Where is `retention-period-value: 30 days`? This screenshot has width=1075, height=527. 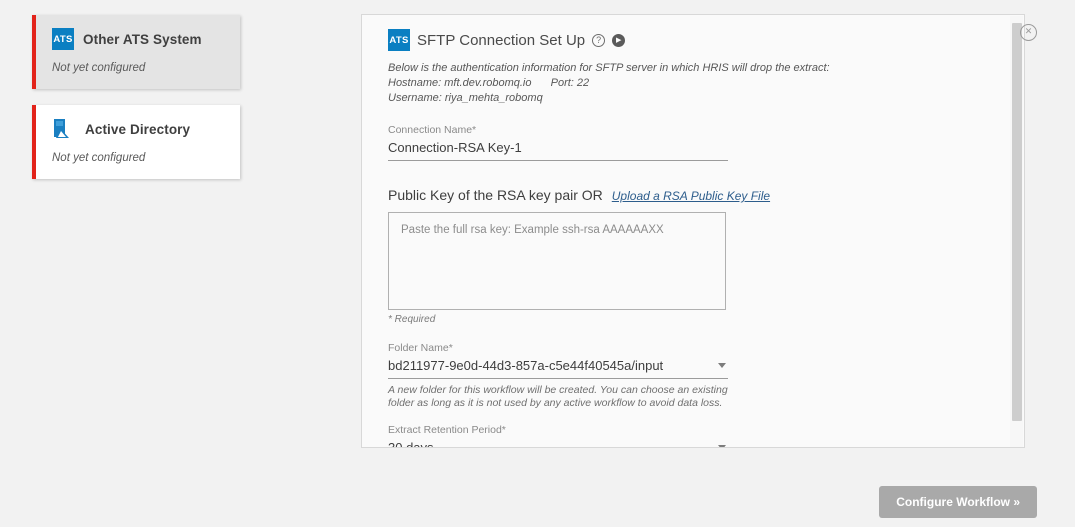 retention-period-value: 30 days is located at coordinates (411, 444).